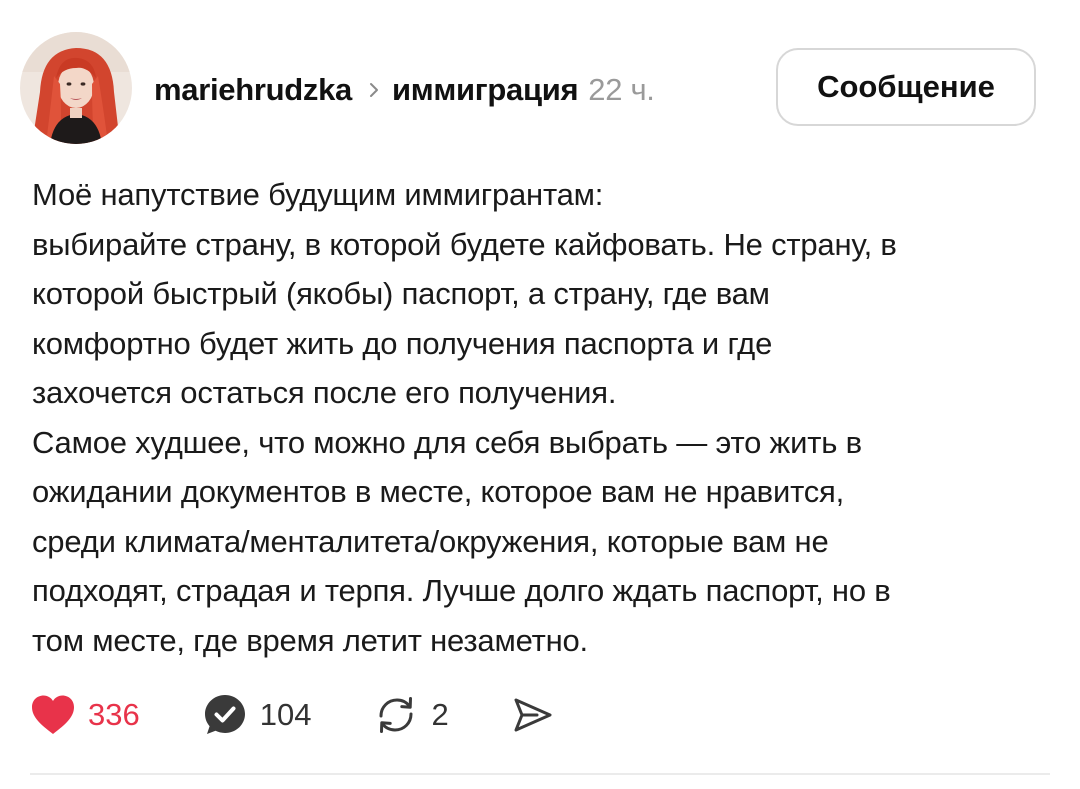 The height and width of the screenshot is (789, 1080). I want to click on post-text-line: захочется остаться после его получения., so click(324, 392).